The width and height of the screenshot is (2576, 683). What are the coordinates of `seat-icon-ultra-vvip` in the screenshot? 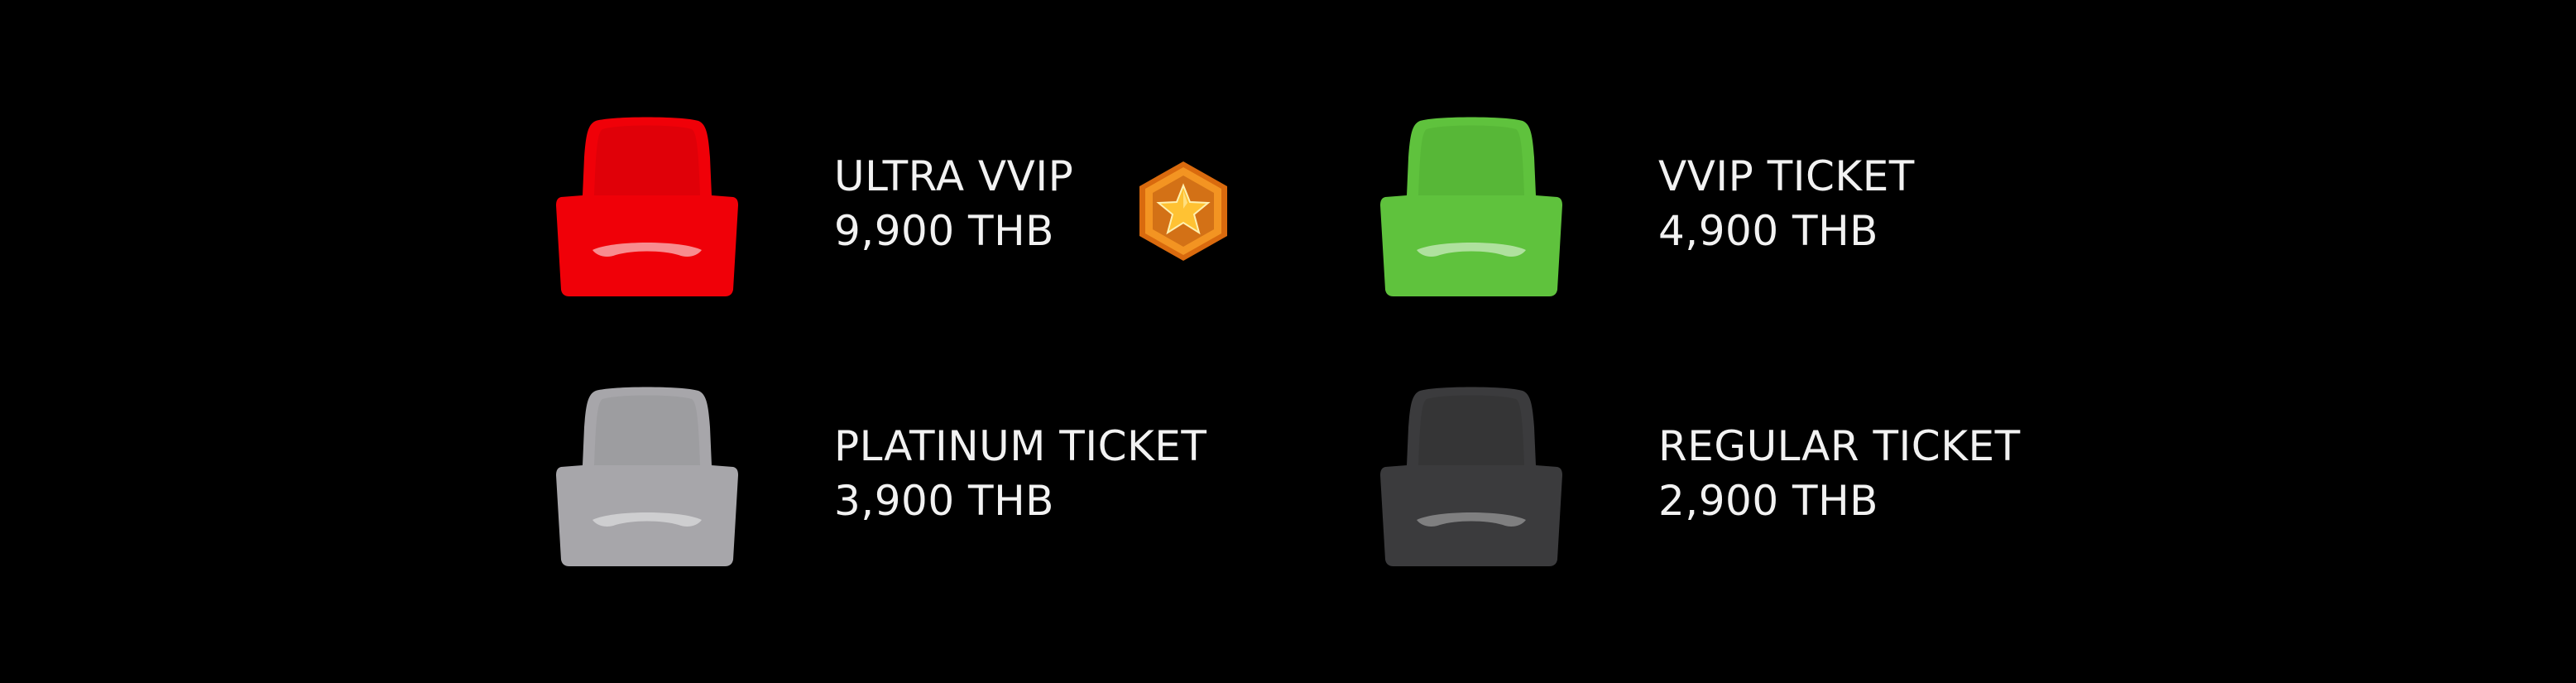 It's located at (647, 207).